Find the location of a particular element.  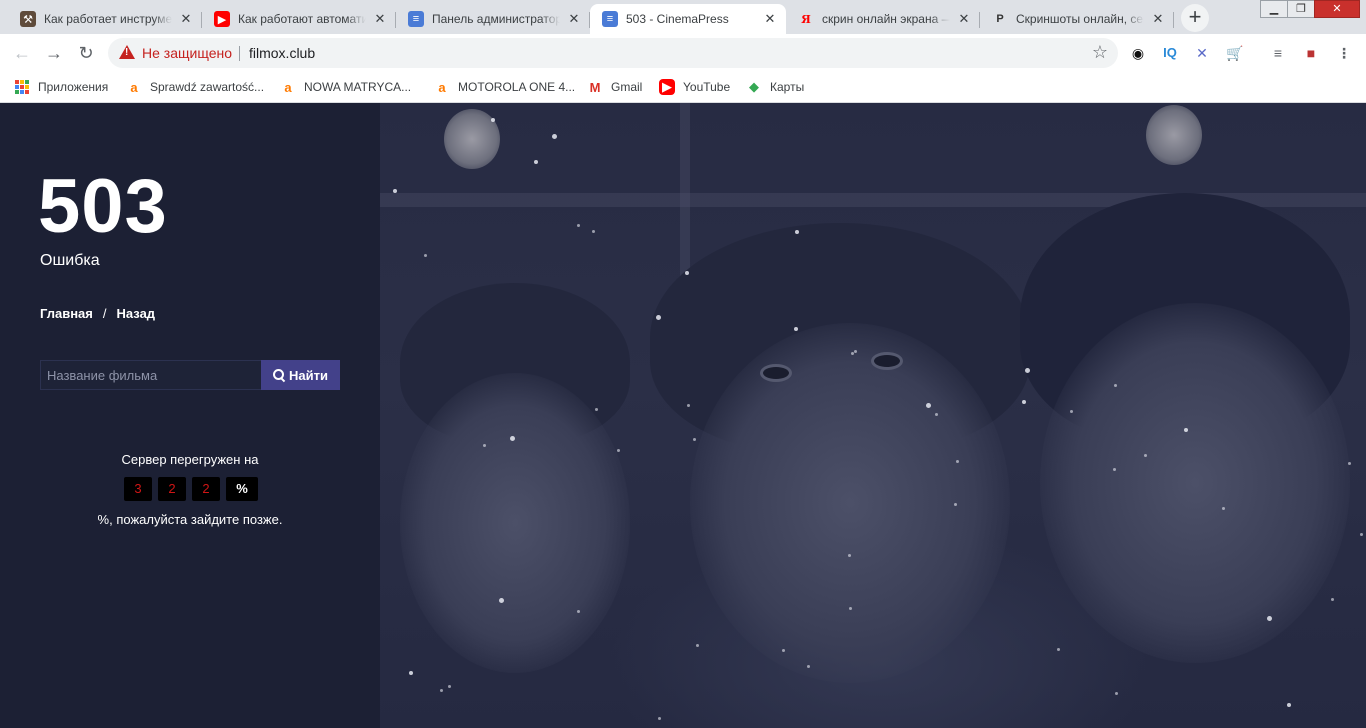

back-arrow-icon: ← is located at coordinates (22, 53).